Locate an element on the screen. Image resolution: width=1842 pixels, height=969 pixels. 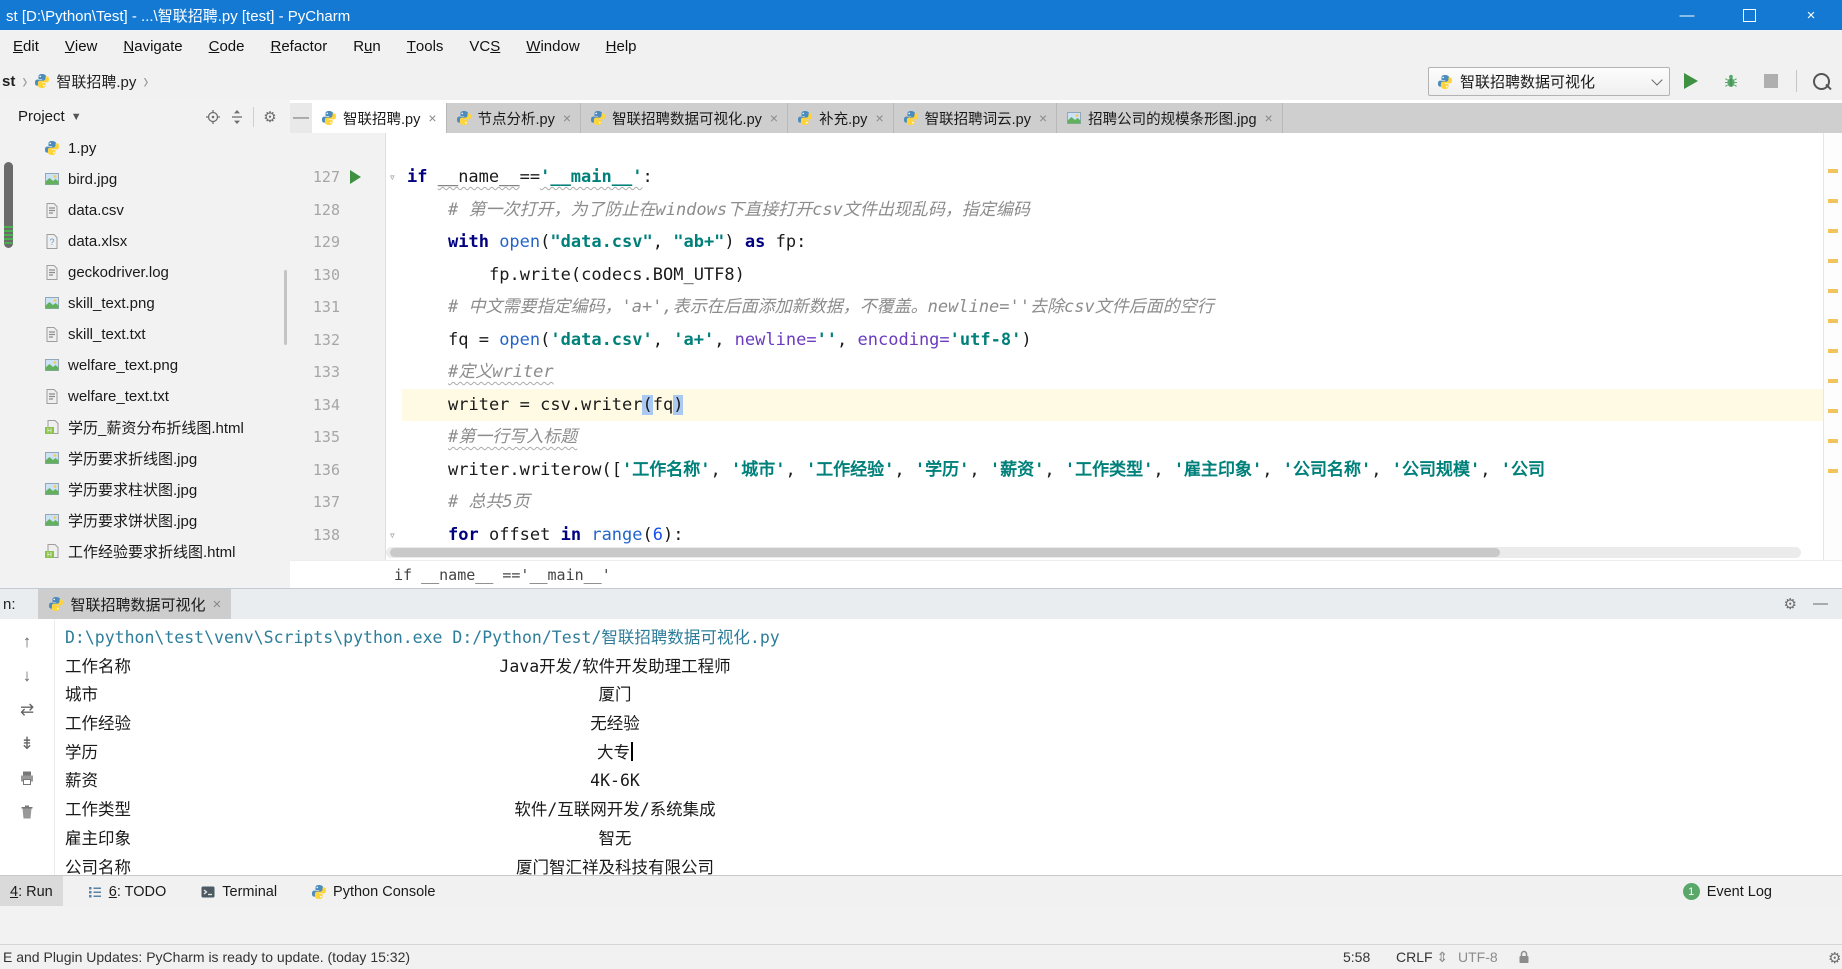
console-row-label: 工作经验 is located at coordinates (98, 724).